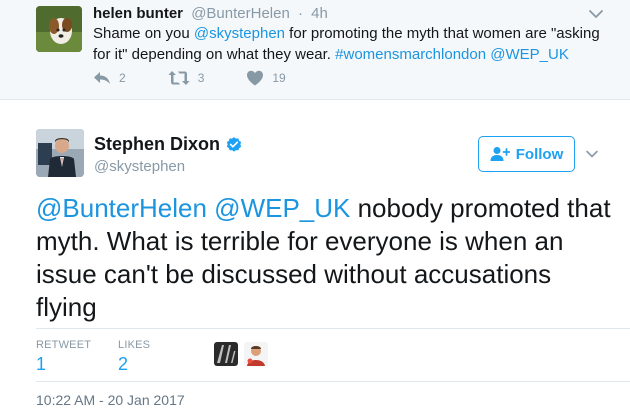 Image resolution: width=630 pixels, height=415 pixels. Describe the element at coordinates (279, 78) in the screenshot. I see `like-count: 19` at that location.